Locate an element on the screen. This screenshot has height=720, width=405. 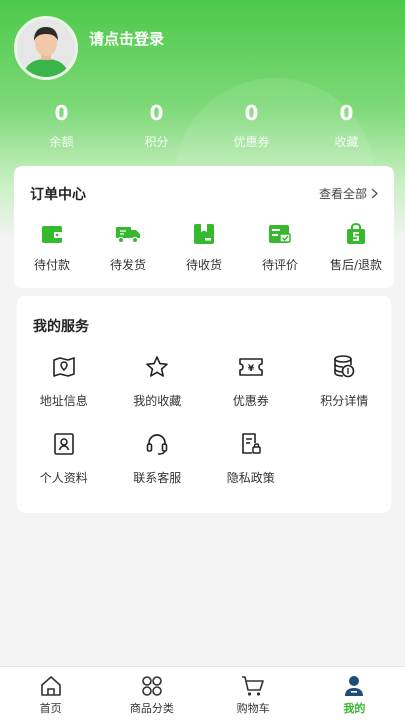
view-all-label: 查看全部 is located at coordinates (342, 194).